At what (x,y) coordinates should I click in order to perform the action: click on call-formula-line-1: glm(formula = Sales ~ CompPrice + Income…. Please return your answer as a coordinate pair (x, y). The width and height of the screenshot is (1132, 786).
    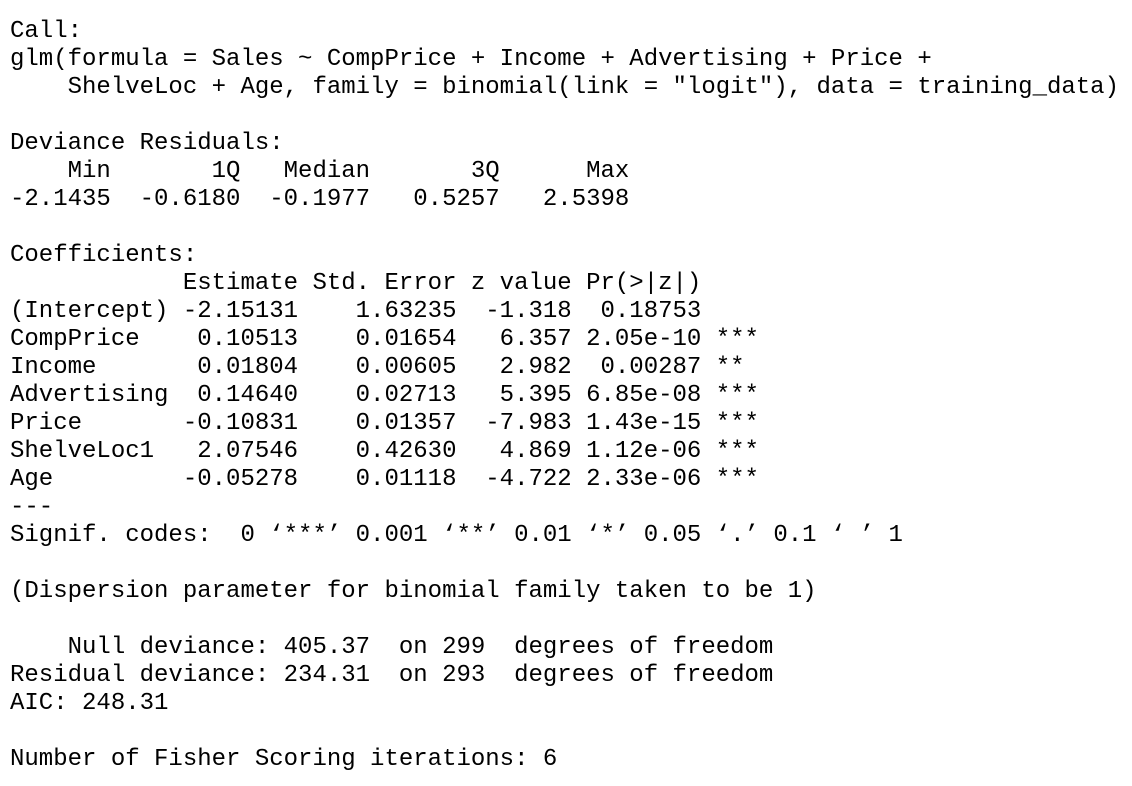
    Looking at the image, I should click on (478, 59).